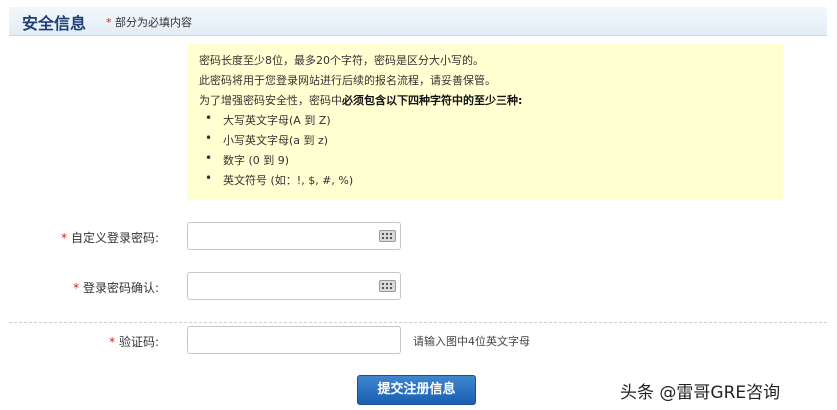 Image resolution: width=837 pixels, height=410 pixels. I want to click on notice-strength-prefix: 为了增强密码安全性，密码中, so click(270, 100).